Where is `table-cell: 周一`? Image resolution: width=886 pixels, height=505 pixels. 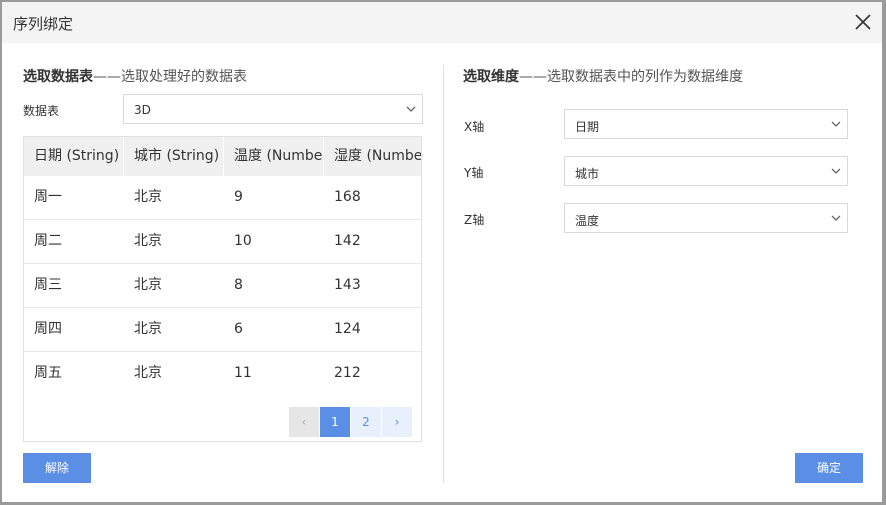 table-cell: 周一 is located at coordinates (48, 197).